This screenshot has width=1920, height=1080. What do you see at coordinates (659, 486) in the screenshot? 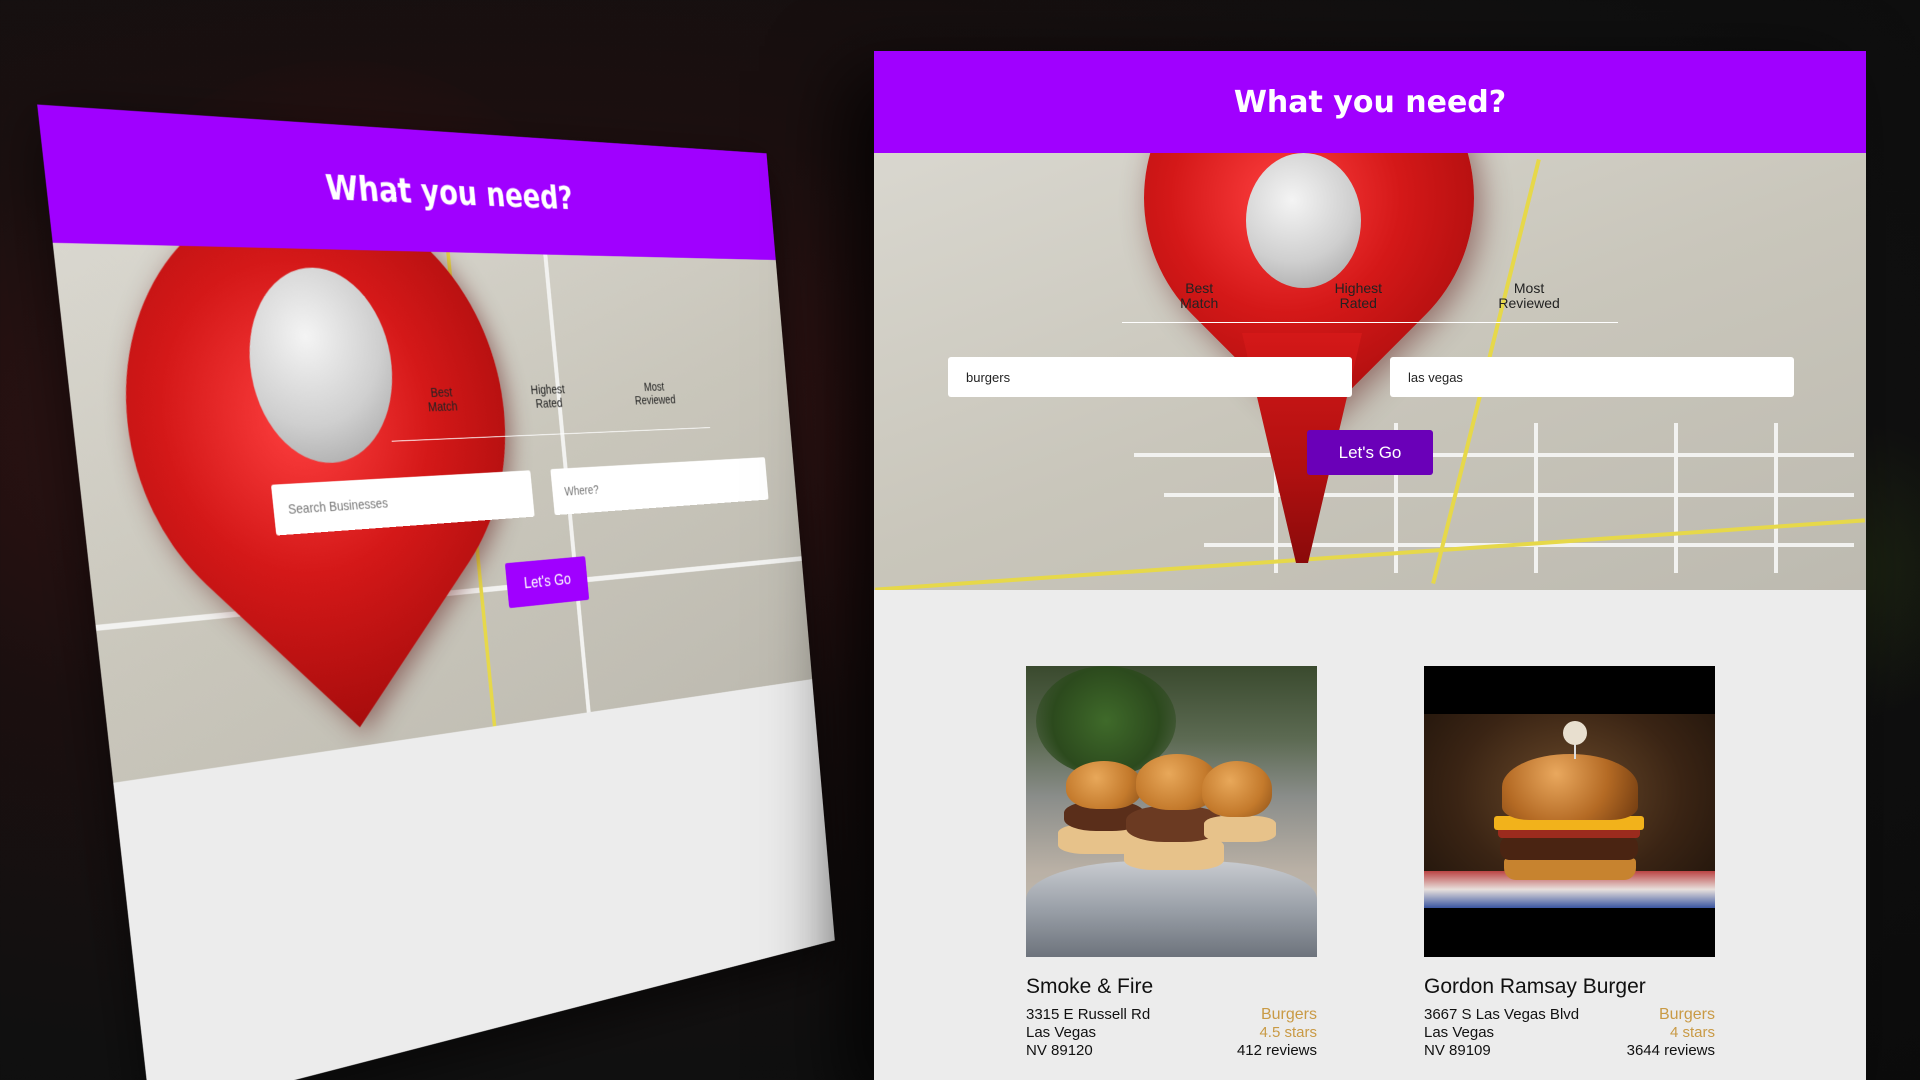
I see `back-location-input: Where?` at bounding box center [659, 486].